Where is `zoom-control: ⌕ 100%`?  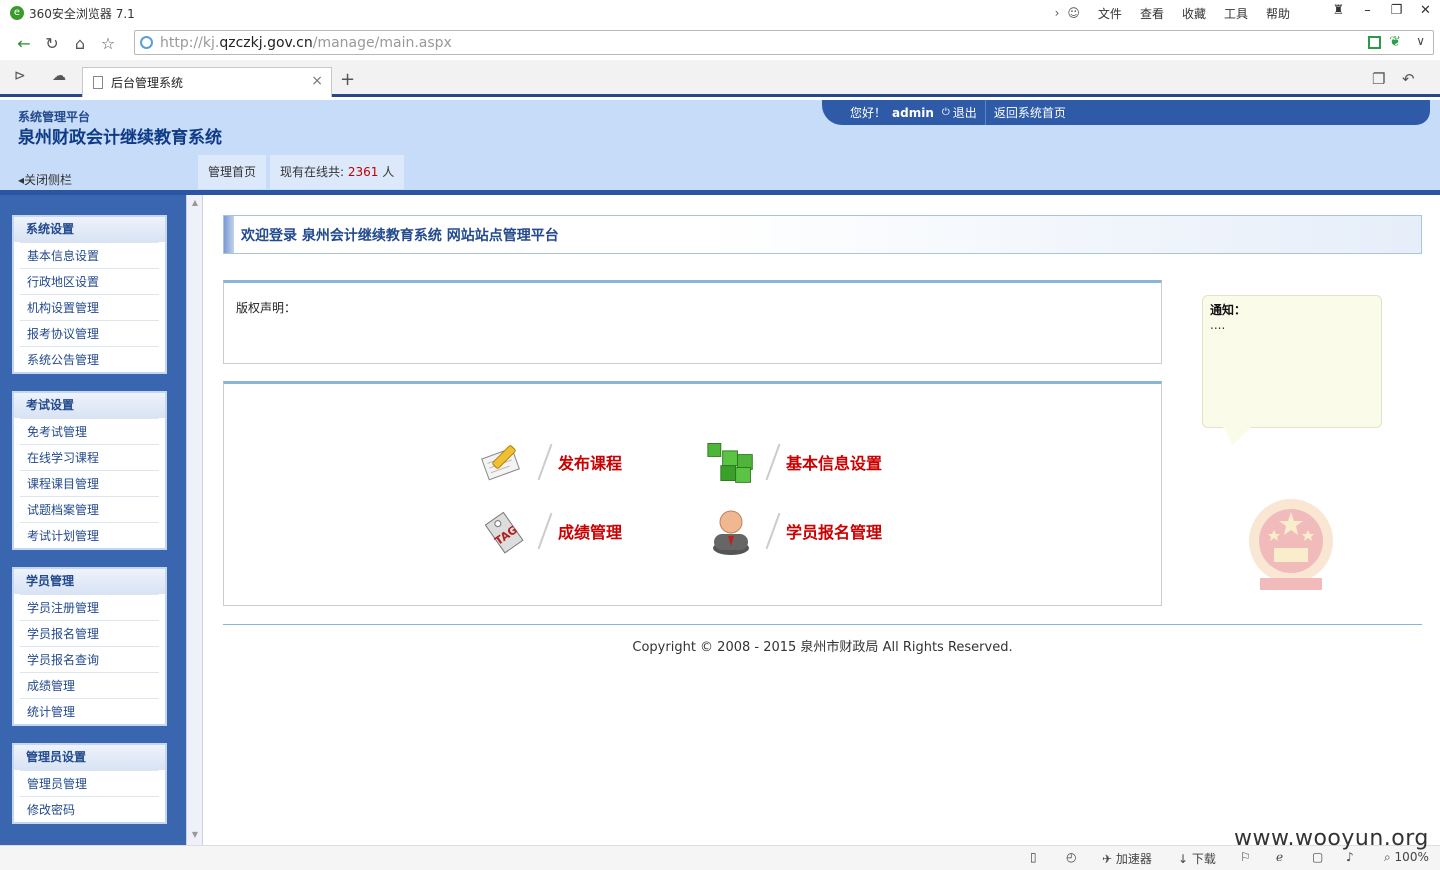
zoom-control: ⌕ 100% is located at coordinates (1406, 857).